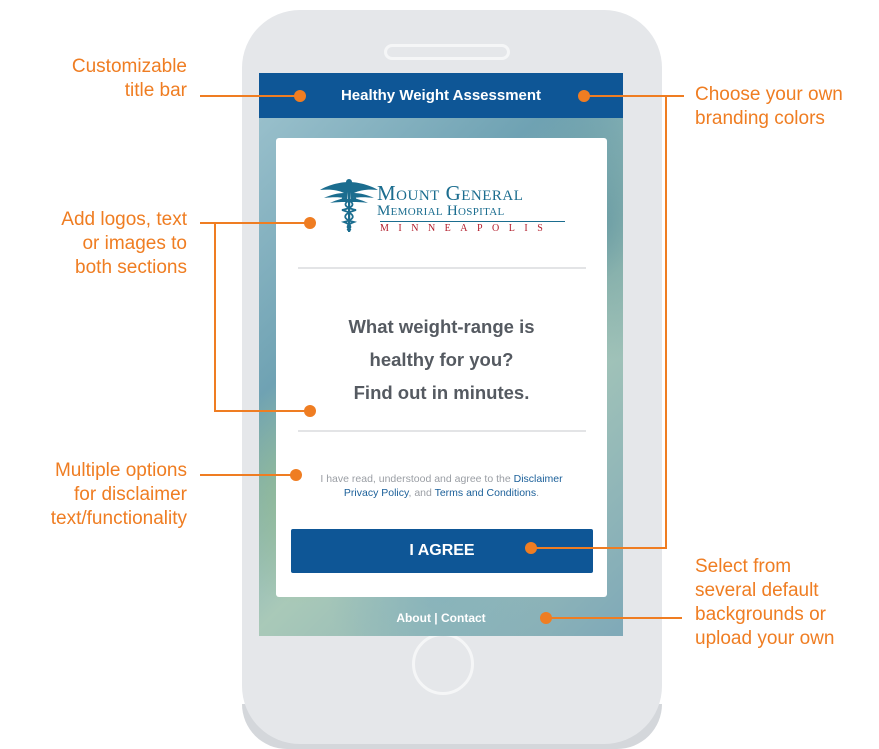 The width and height of the screenshot is (879, 749). Describe the element at coordinates (310, 223) in the screenshot. I see `callout-dot-logo` at that location.